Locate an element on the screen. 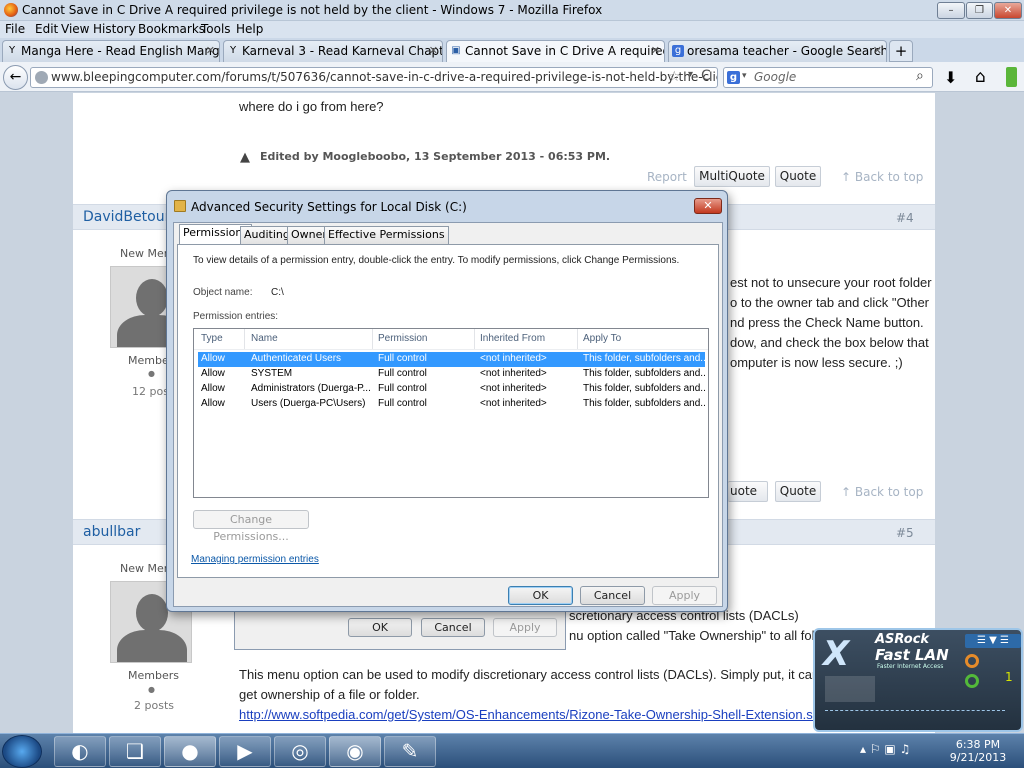 This screenshot has width=1024, height=768. post-number: #4 is located at coordinates (905, 218).